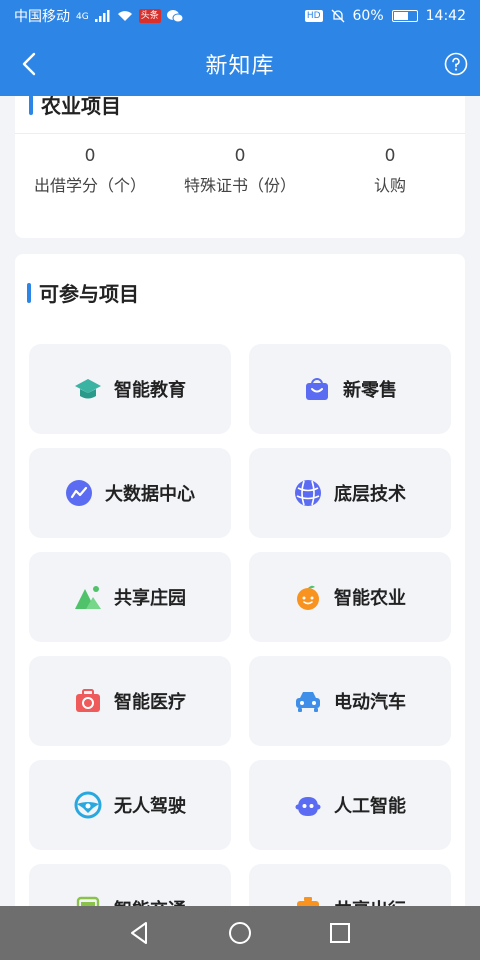 This screenshot has height=960, width=480. What do you see at coordinates (30, 64) in the screenshot?
I see `back-arrow-icon` at bounding box center [30, 64].